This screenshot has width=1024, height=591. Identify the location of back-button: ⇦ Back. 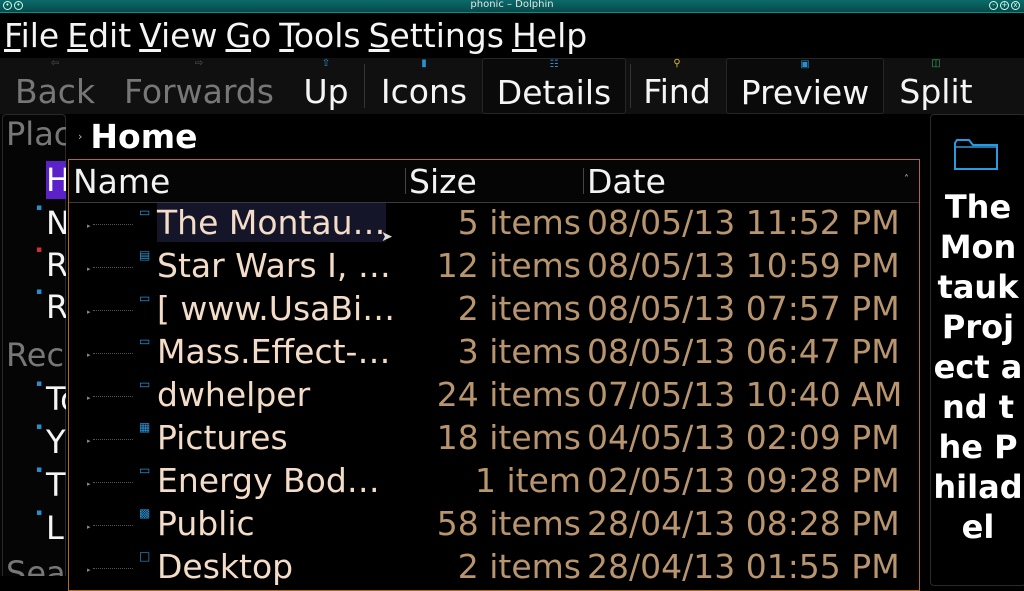
(55, 85).